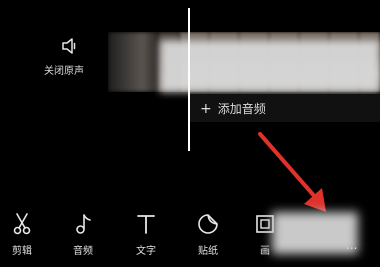  Describe the element at coordinates (146, 251) in the screenshot. I see `toolbar-item-label: 文字` at that location.